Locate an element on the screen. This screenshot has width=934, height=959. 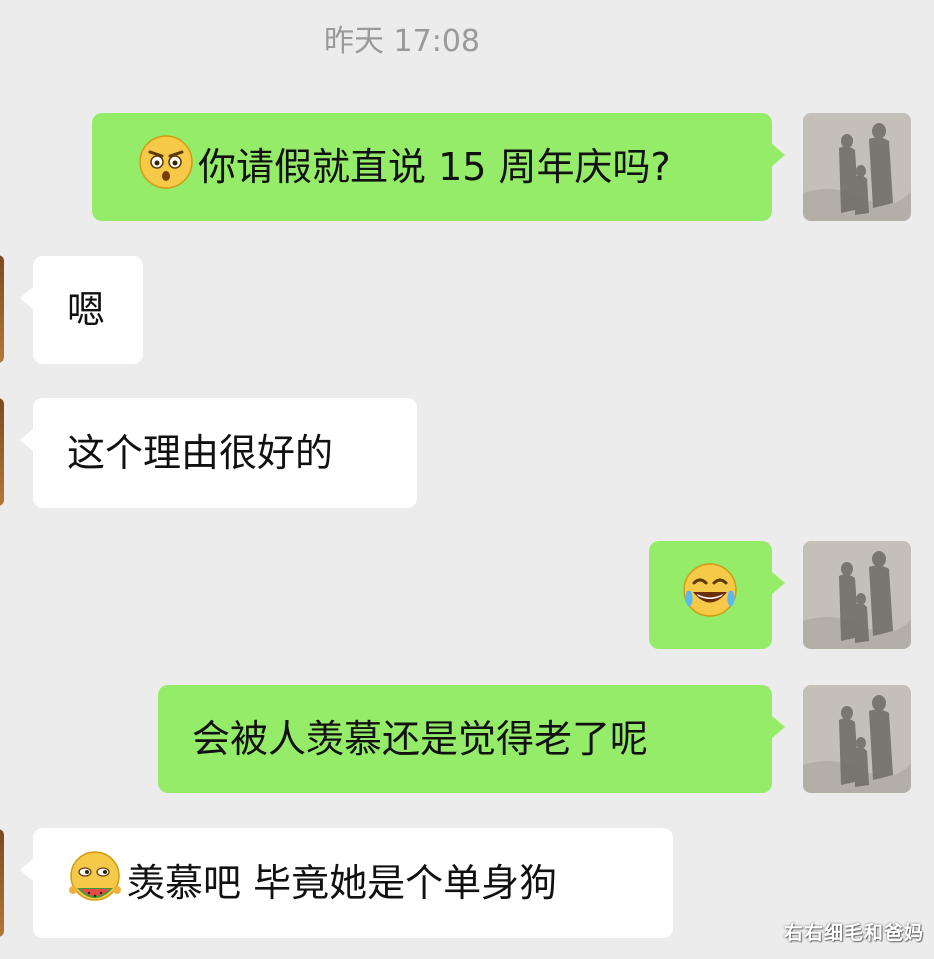
message-text: 这个理由很好的 is located at coordinates (200, 453).